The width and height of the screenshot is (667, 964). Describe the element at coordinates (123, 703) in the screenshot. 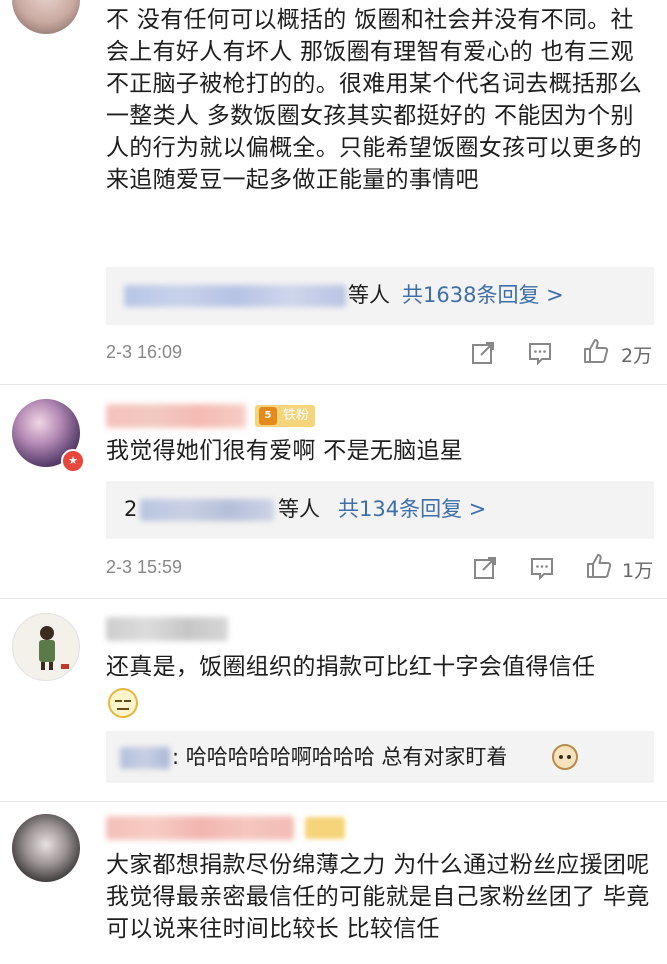

I see `smirk-emoji-icon` at that location.